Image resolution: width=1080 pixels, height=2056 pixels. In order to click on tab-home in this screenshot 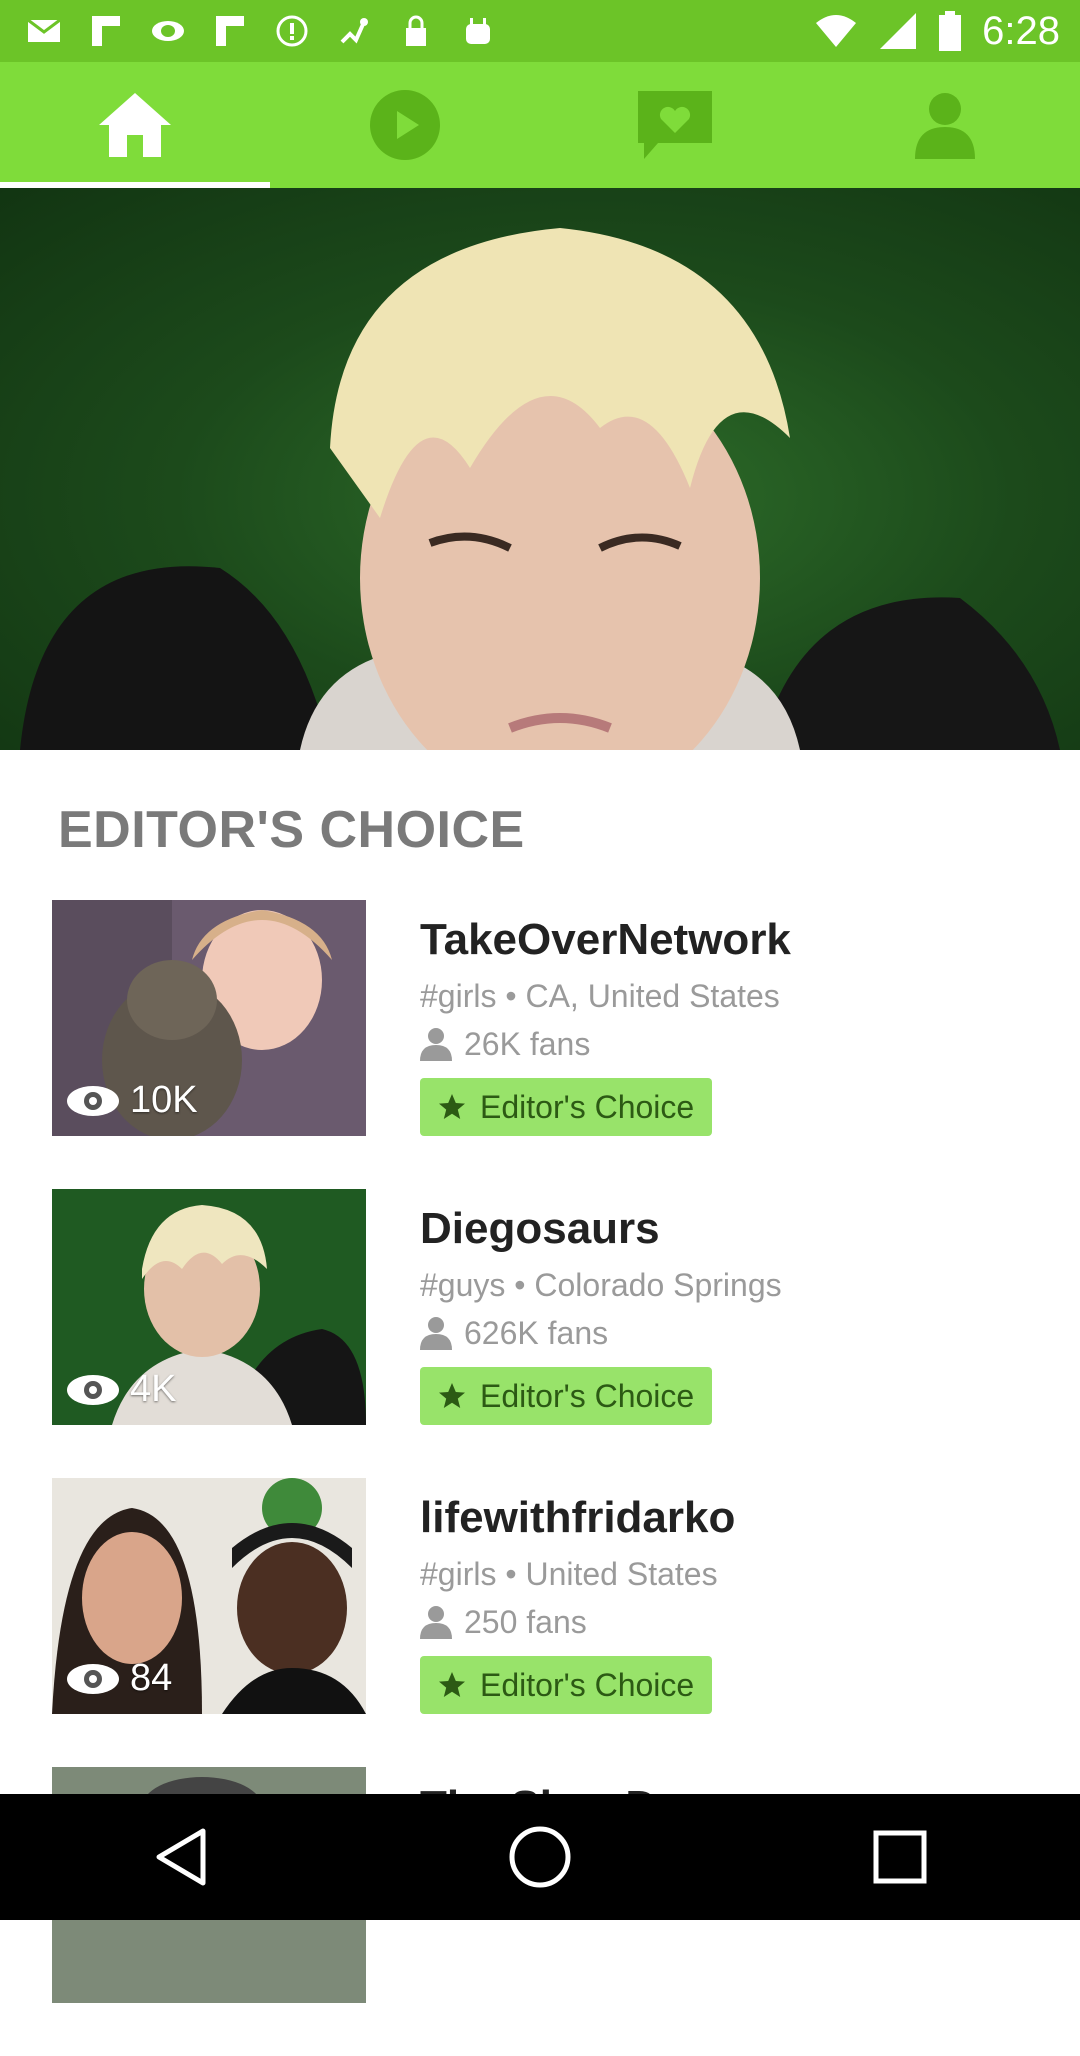, I will do `click(135, 125)`.